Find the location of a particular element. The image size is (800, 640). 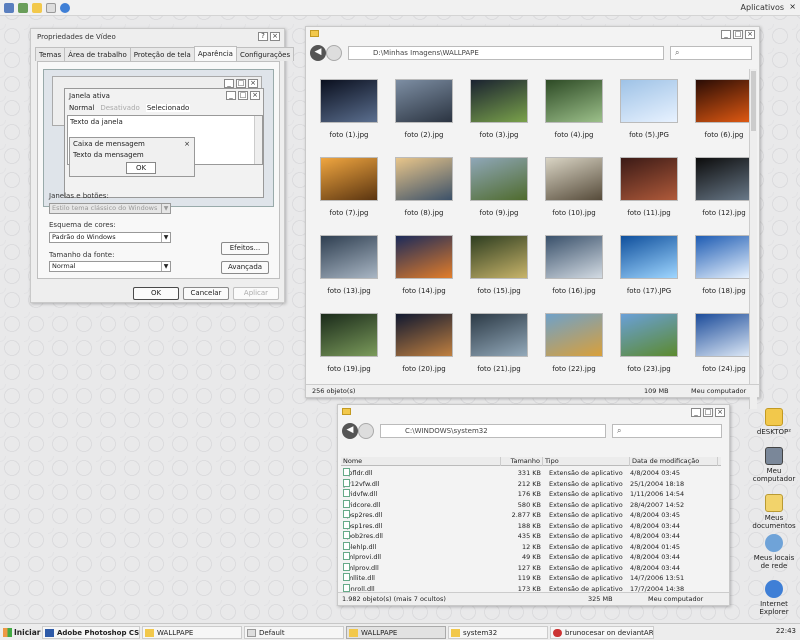

thumbnail-caption: foto (15).jpg is located at coordinates (499, 291).